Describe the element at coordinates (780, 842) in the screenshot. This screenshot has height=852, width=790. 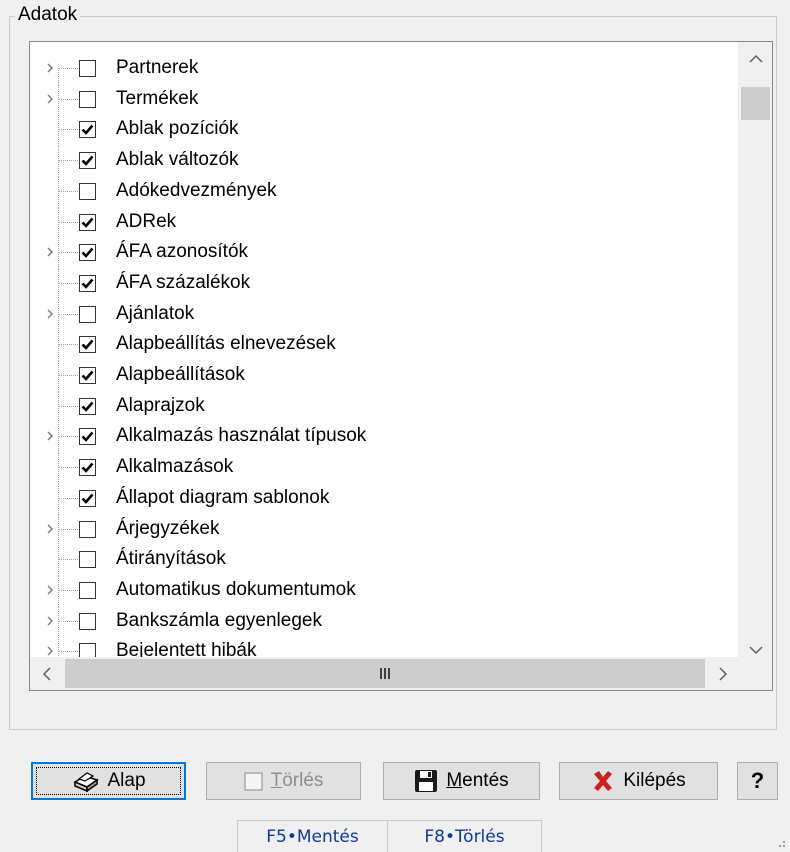
I see `resize-grip-icon` at that location.